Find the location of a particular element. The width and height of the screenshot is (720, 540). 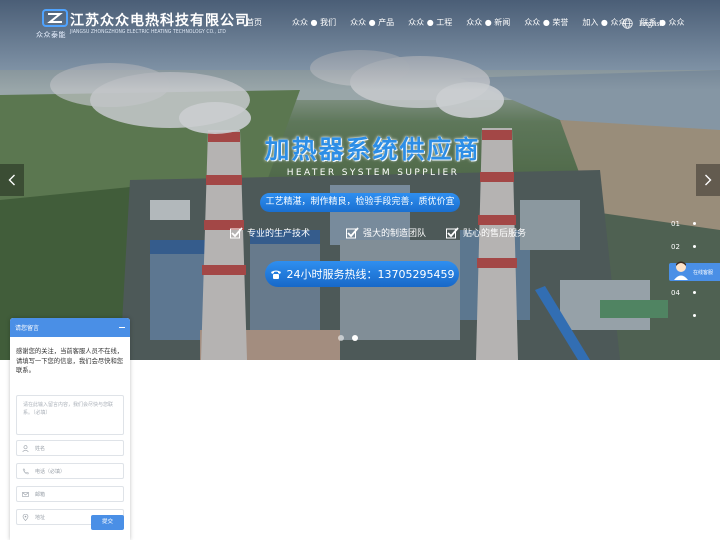

service-hotline: 24小时服务热线：13705295459 is located at coordinates (362, 274).